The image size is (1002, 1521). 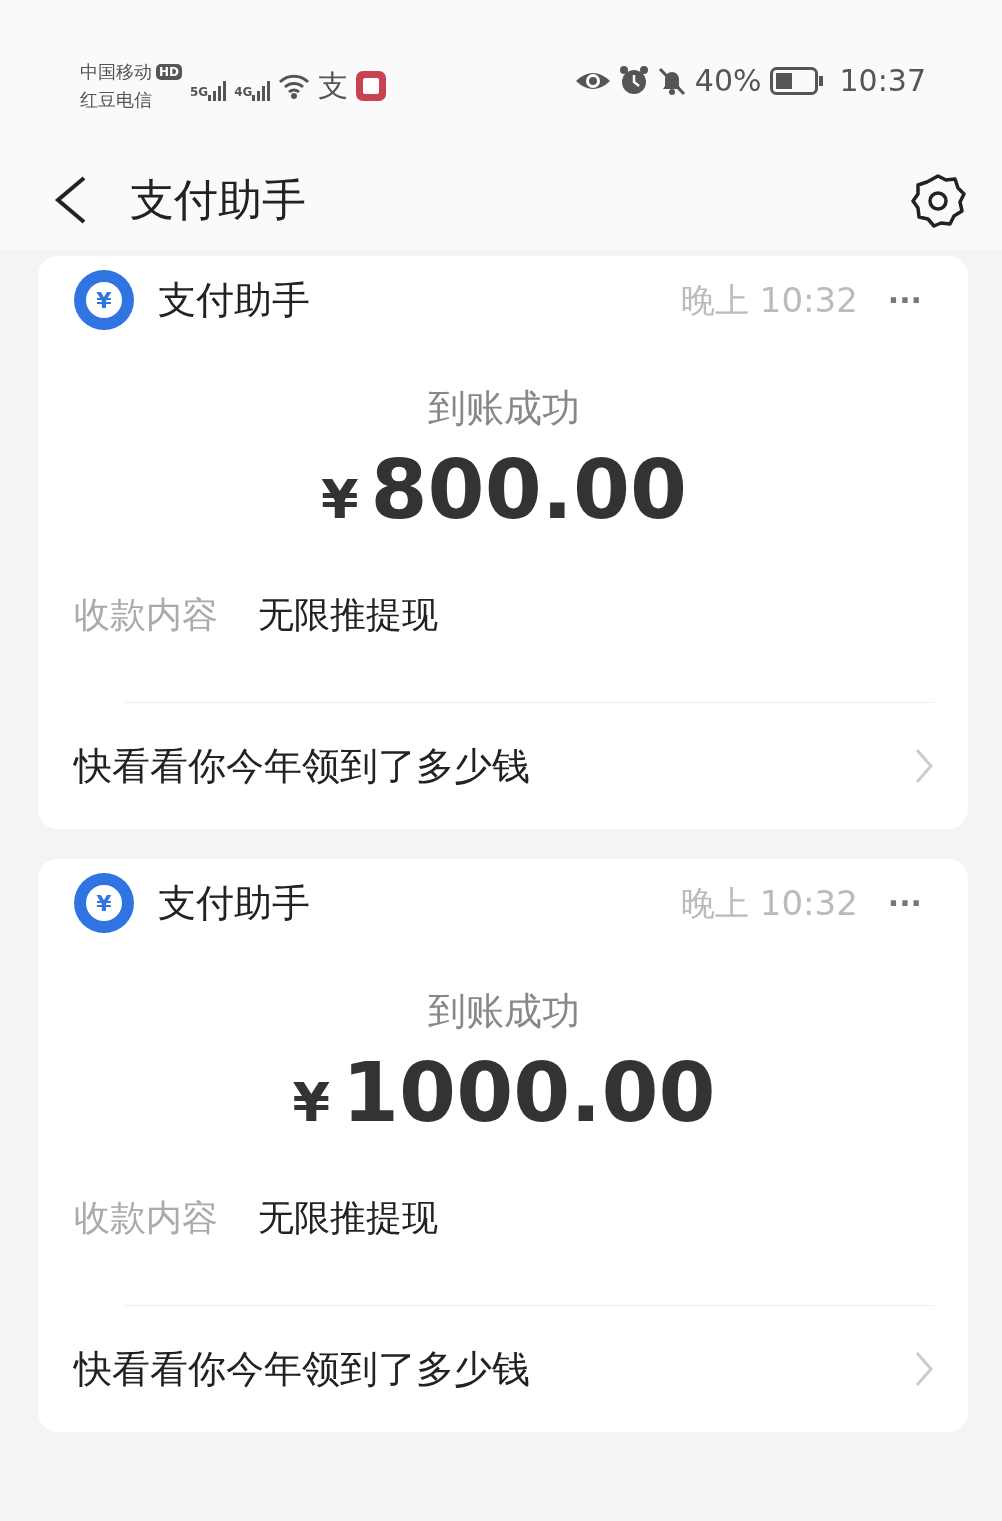 What do you see at coordinates (882, 81) in the screenshot?
I see `clock-time: 10:37` at bounding box center [882, 81].